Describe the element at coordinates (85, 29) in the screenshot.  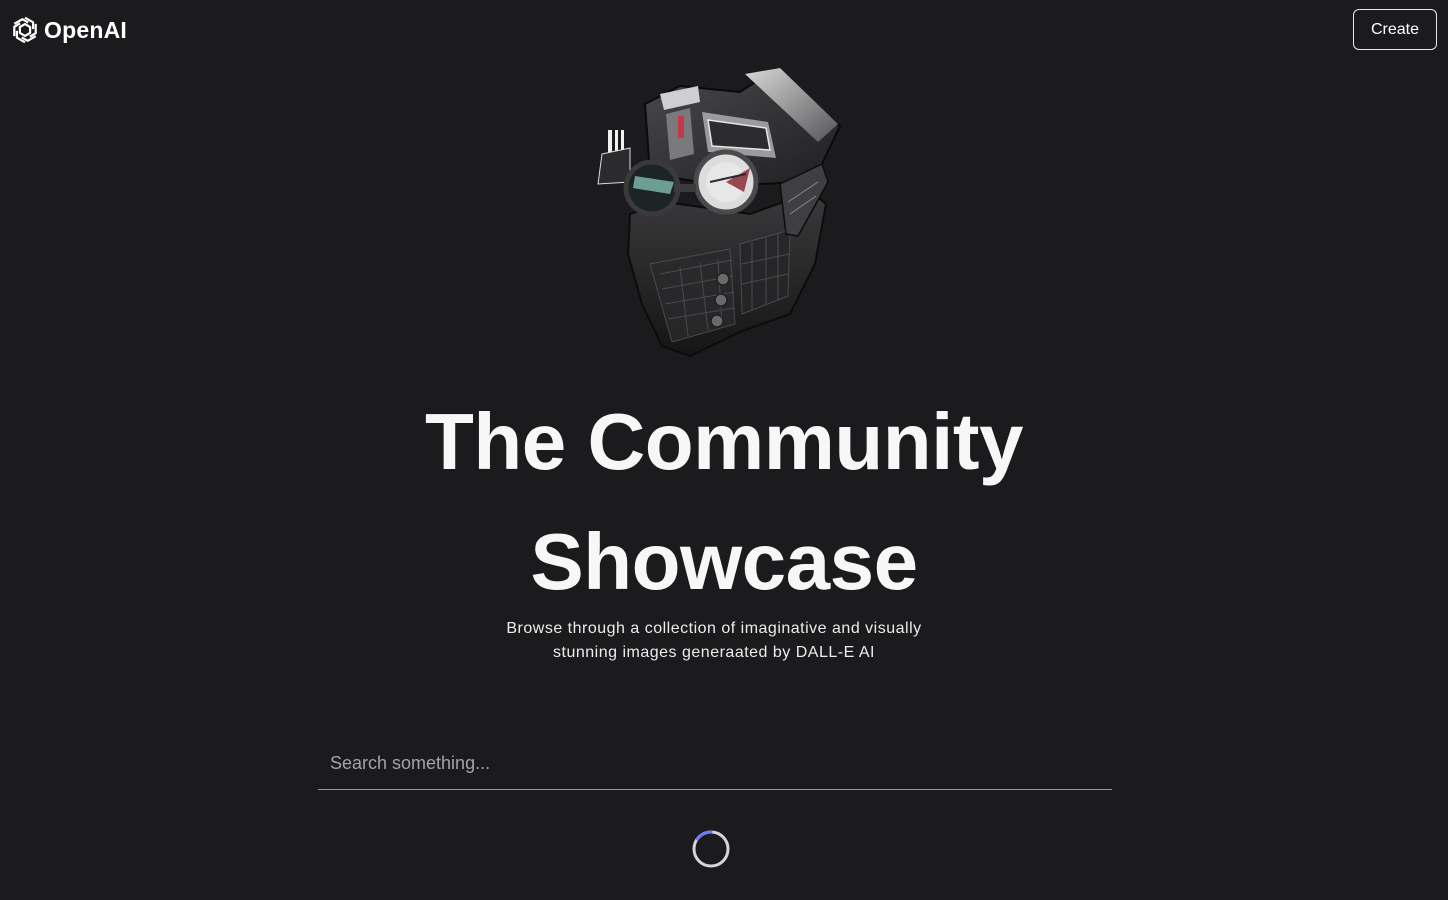
I see `brand-name: OpenAI` at that location.